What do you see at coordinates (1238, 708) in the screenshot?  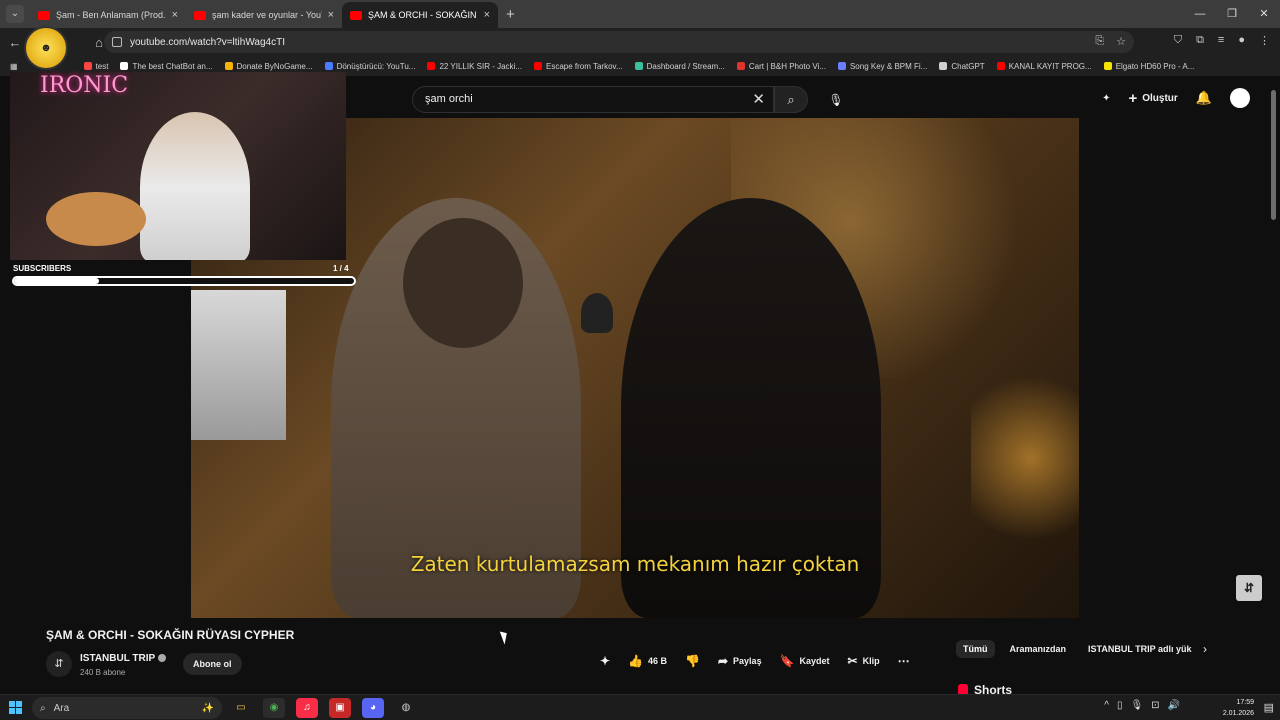 I see `taskbar-clock: 17:59 2.01.2026` at bounding box center [1238, 708].